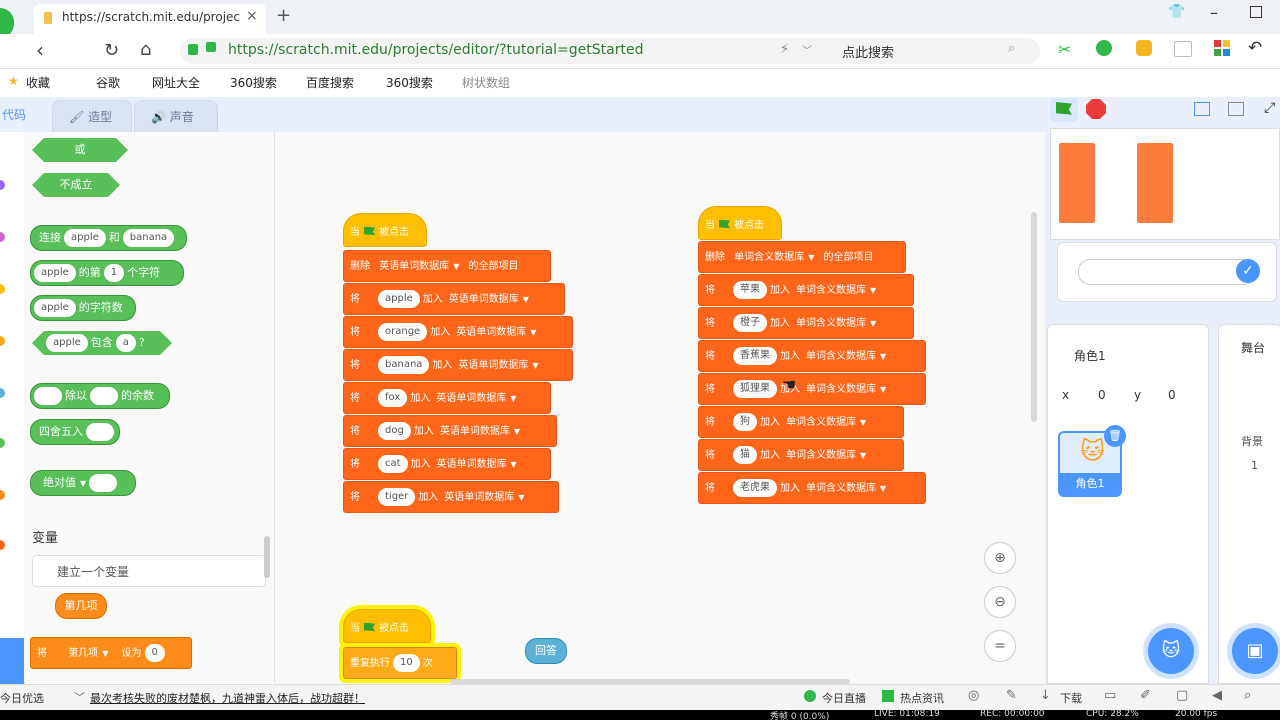 This screenshot has width=1280, height=722. I want to click on tab-sound: 🔊 声音, so click(176, 116).